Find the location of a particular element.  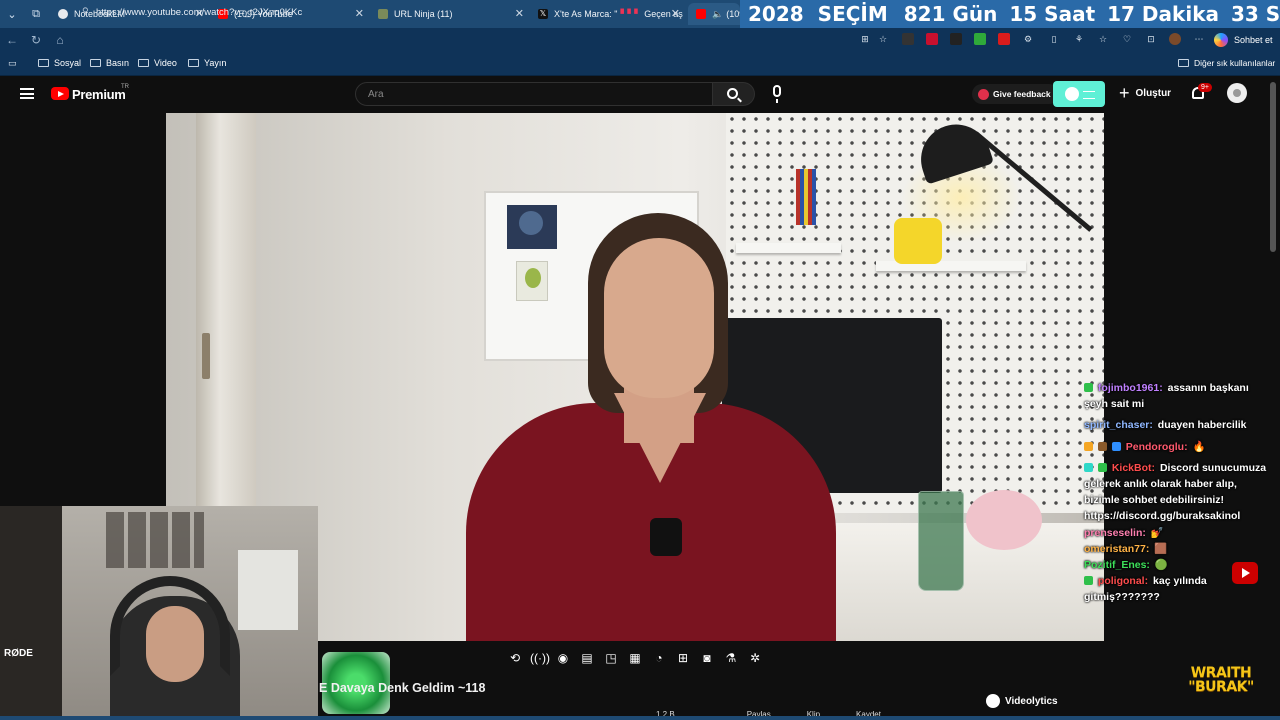

other-bookmarks: Diğer sık kullanılanlar is located at coordinates (1226, 63).